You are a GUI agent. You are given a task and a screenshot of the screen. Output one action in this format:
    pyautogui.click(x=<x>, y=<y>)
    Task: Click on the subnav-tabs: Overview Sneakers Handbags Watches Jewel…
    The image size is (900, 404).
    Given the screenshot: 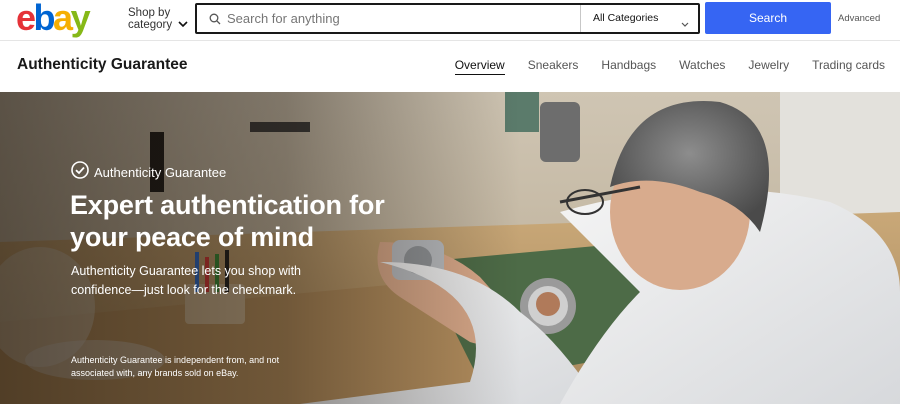 What is the action you would take?
    pyautogui.click(x=658, y=66)
    